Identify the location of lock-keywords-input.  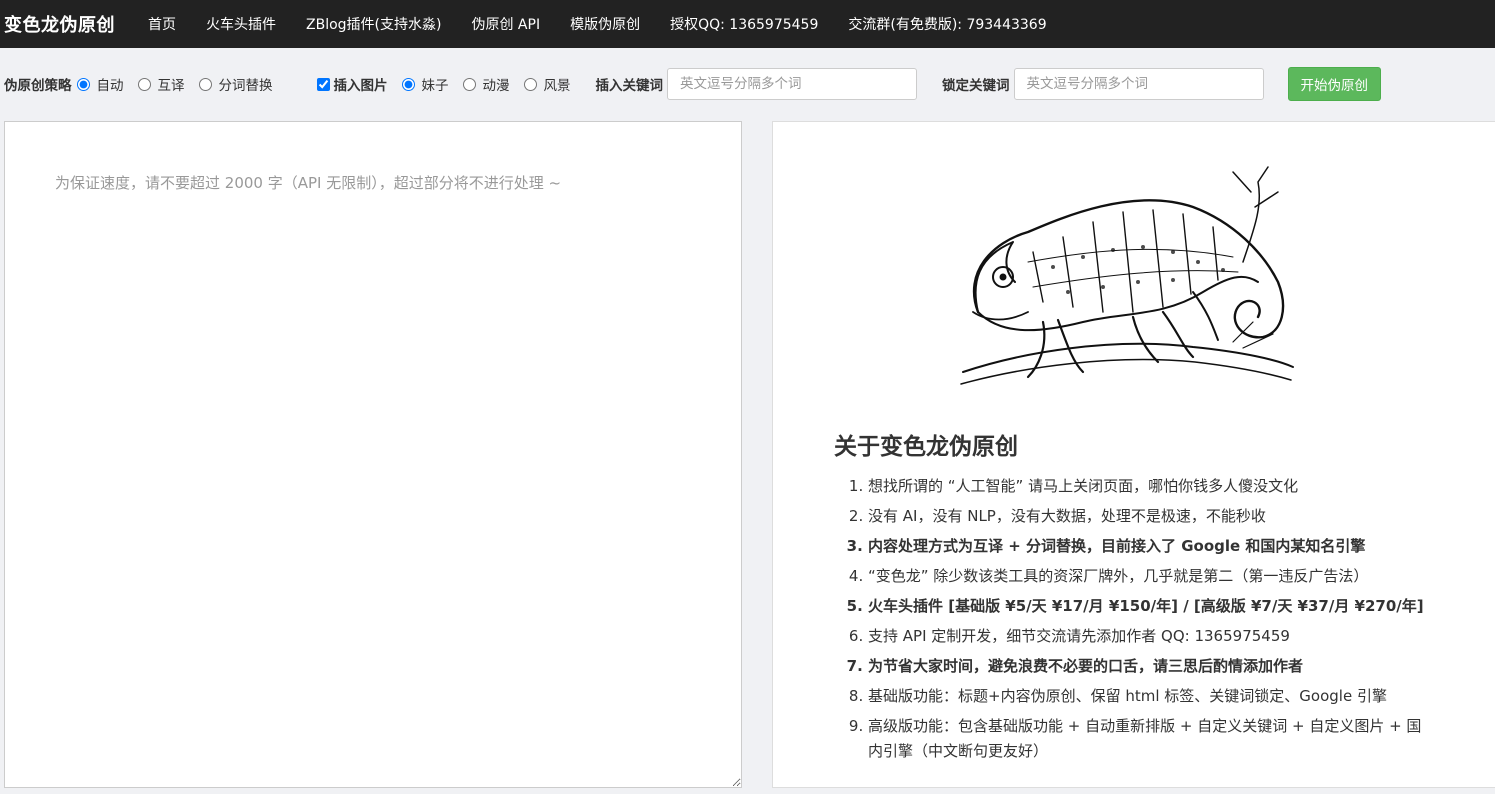
(1138, 84).